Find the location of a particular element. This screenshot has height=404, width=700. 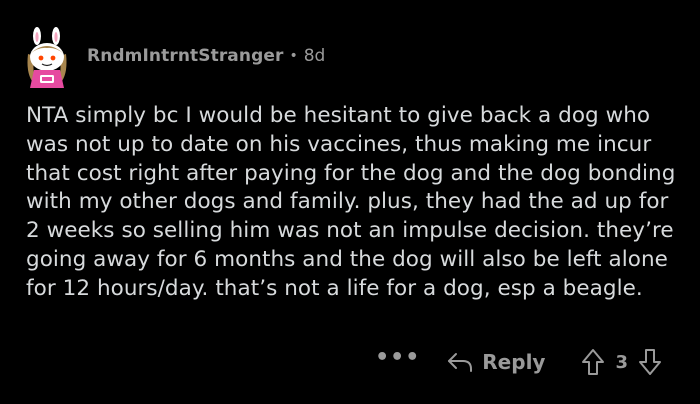

vote-controls: 3 is located at coordinates (621, 362).